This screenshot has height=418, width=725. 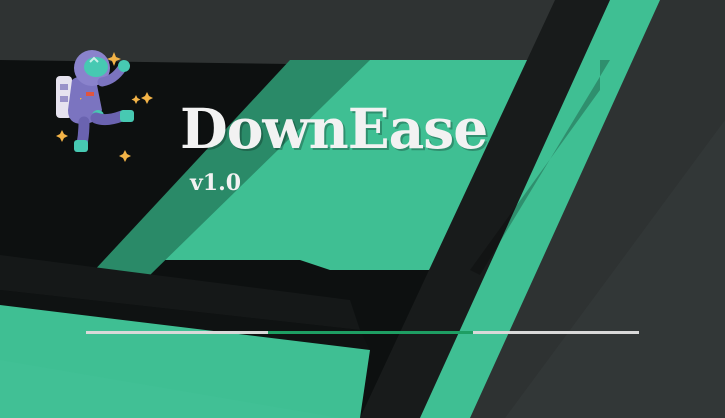 I want to click on loading-progress-bar, so click(x=362, y=332).